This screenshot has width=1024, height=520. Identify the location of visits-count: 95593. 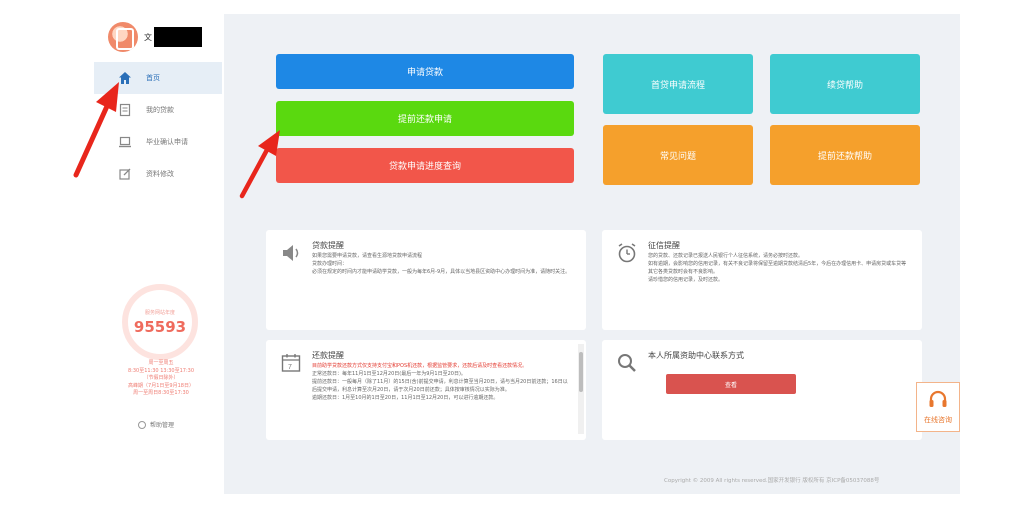
(160, 326).